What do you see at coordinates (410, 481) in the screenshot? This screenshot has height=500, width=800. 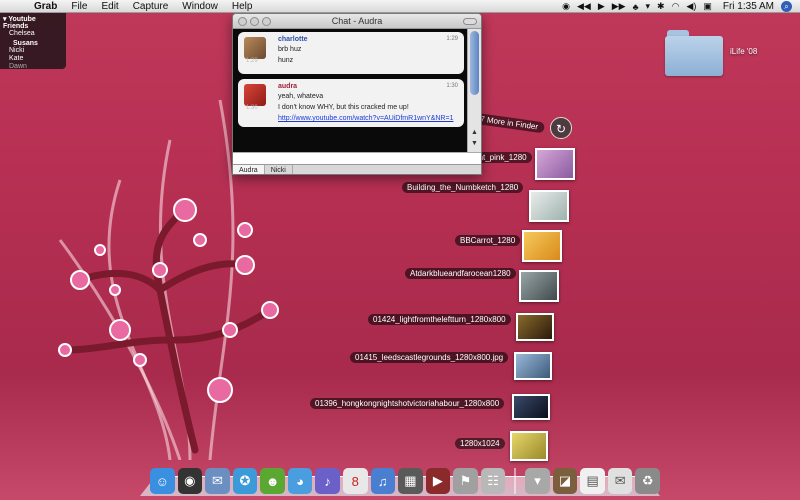 I see `photos-icon: ▦` at bounding box center [410, 481].